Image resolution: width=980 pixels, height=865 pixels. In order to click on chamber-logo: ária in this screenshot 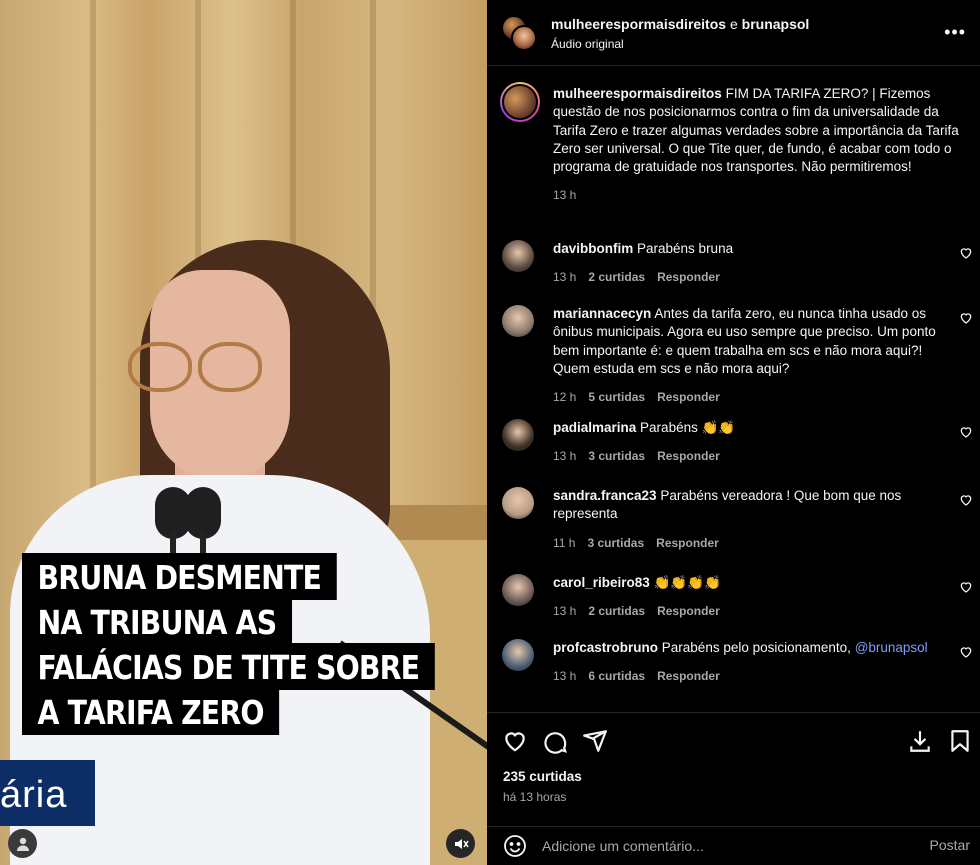, I will do `click(47, 793)`.